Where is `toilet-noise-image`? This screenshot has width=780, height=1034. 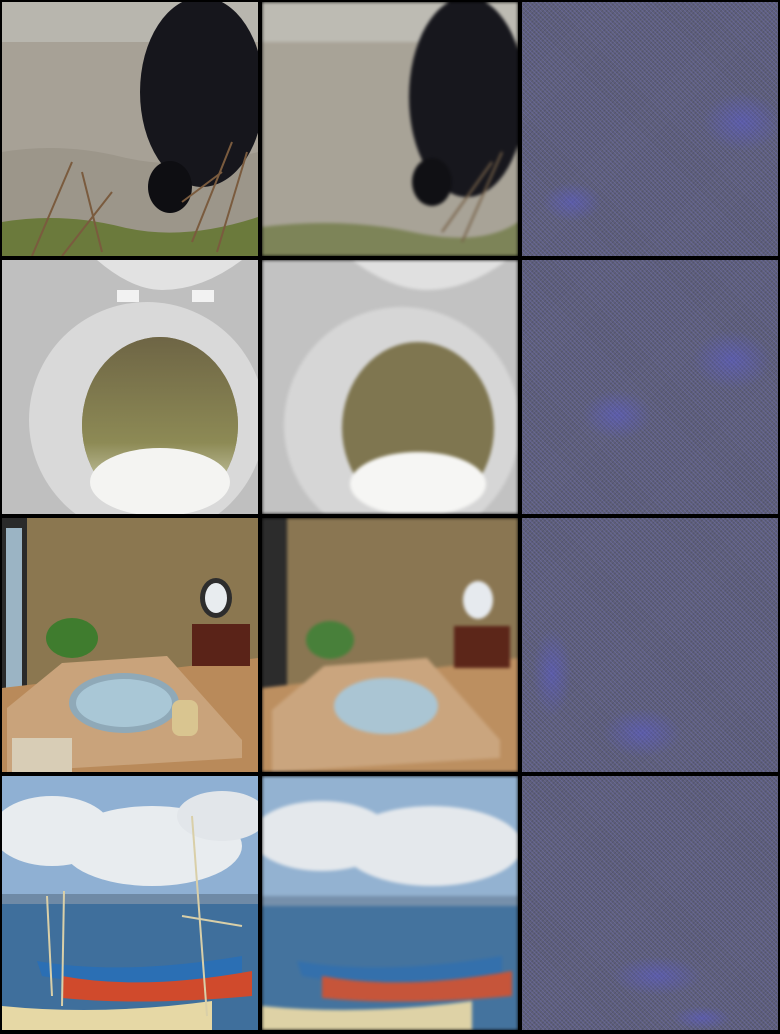 toilet-noise-image is located at coordinates (650, 387).